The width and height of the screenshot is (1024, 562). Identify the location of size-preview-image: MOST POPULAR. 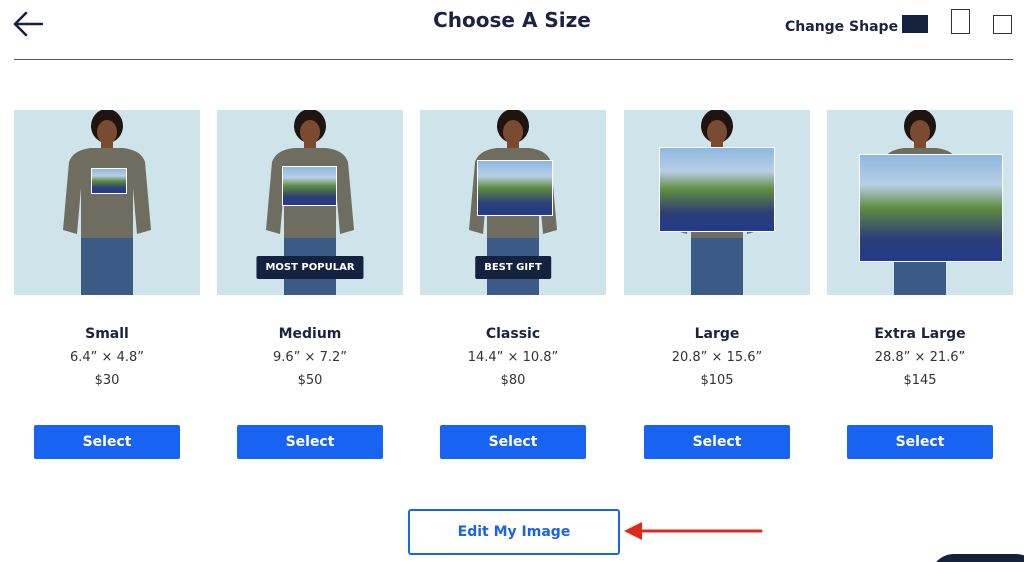
(310, 202).